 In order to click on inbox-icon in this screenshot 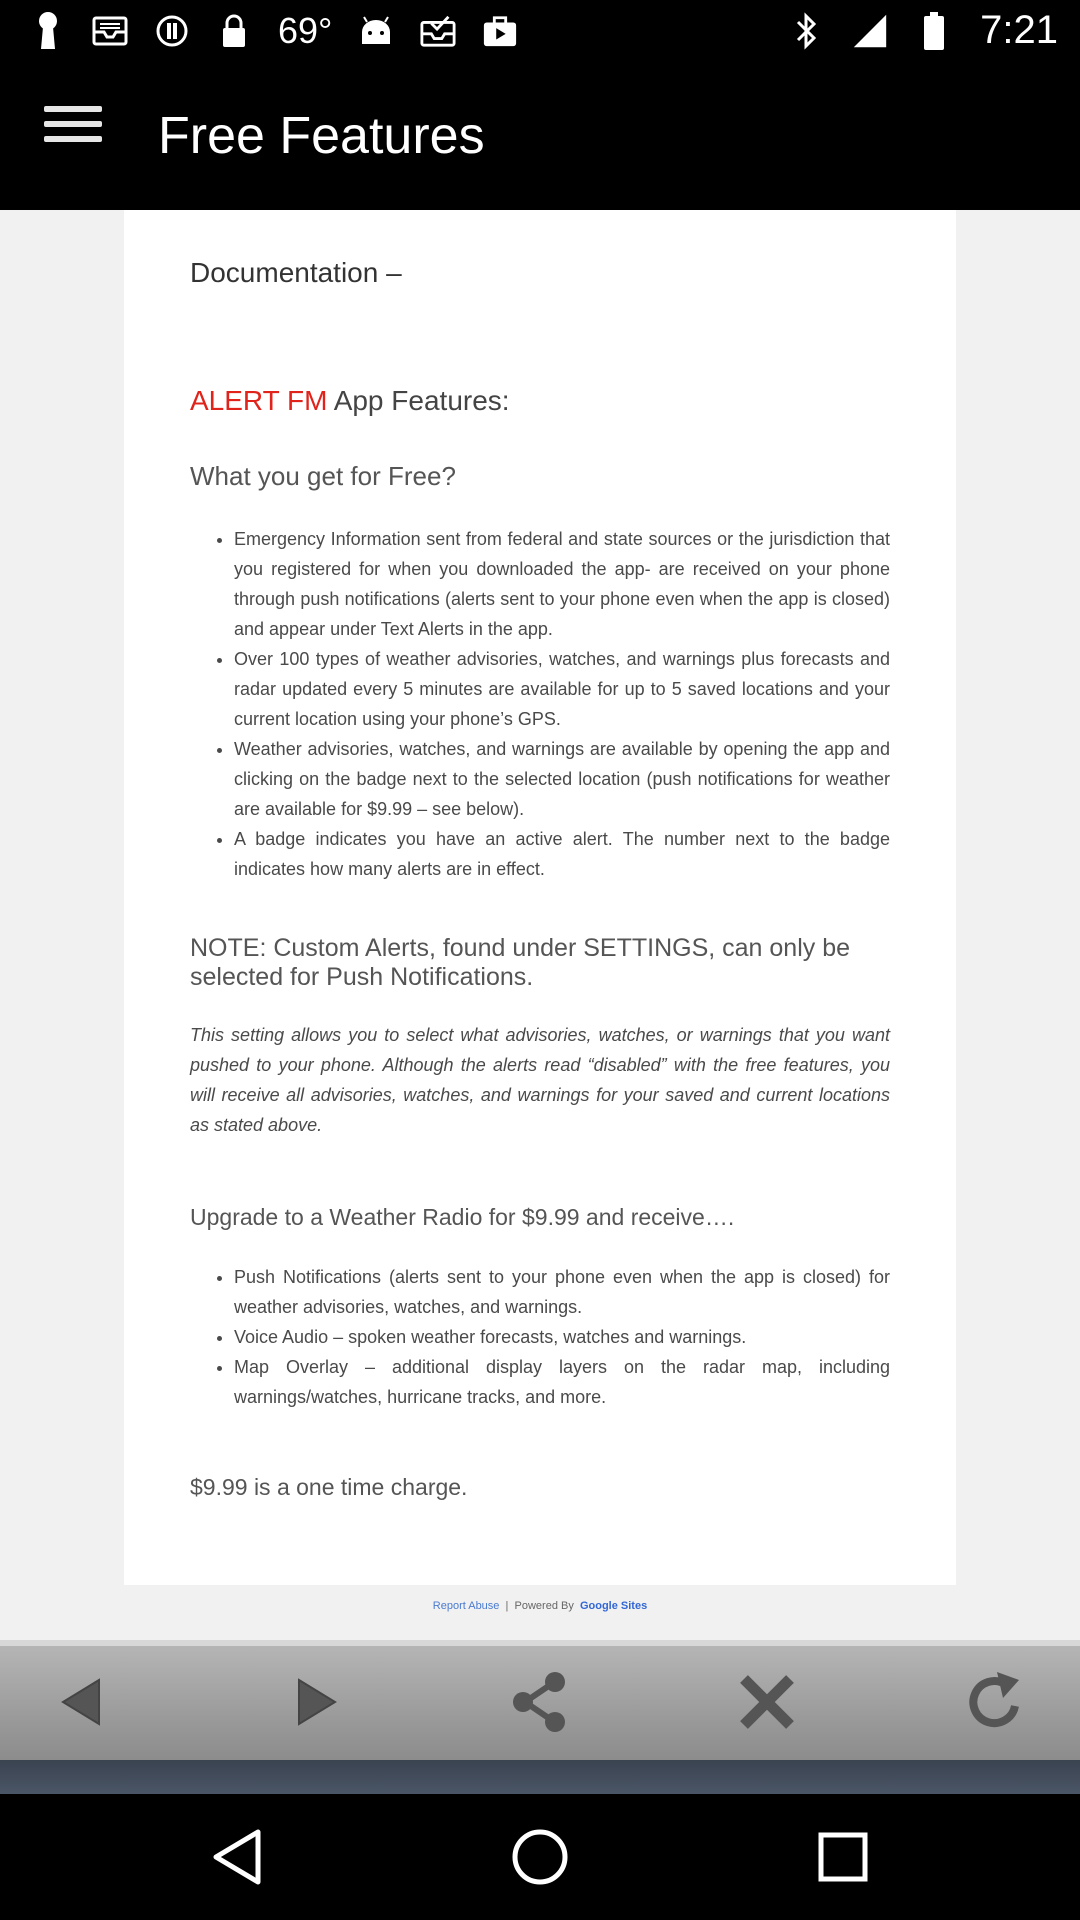, I will do `click(110, 31)`.